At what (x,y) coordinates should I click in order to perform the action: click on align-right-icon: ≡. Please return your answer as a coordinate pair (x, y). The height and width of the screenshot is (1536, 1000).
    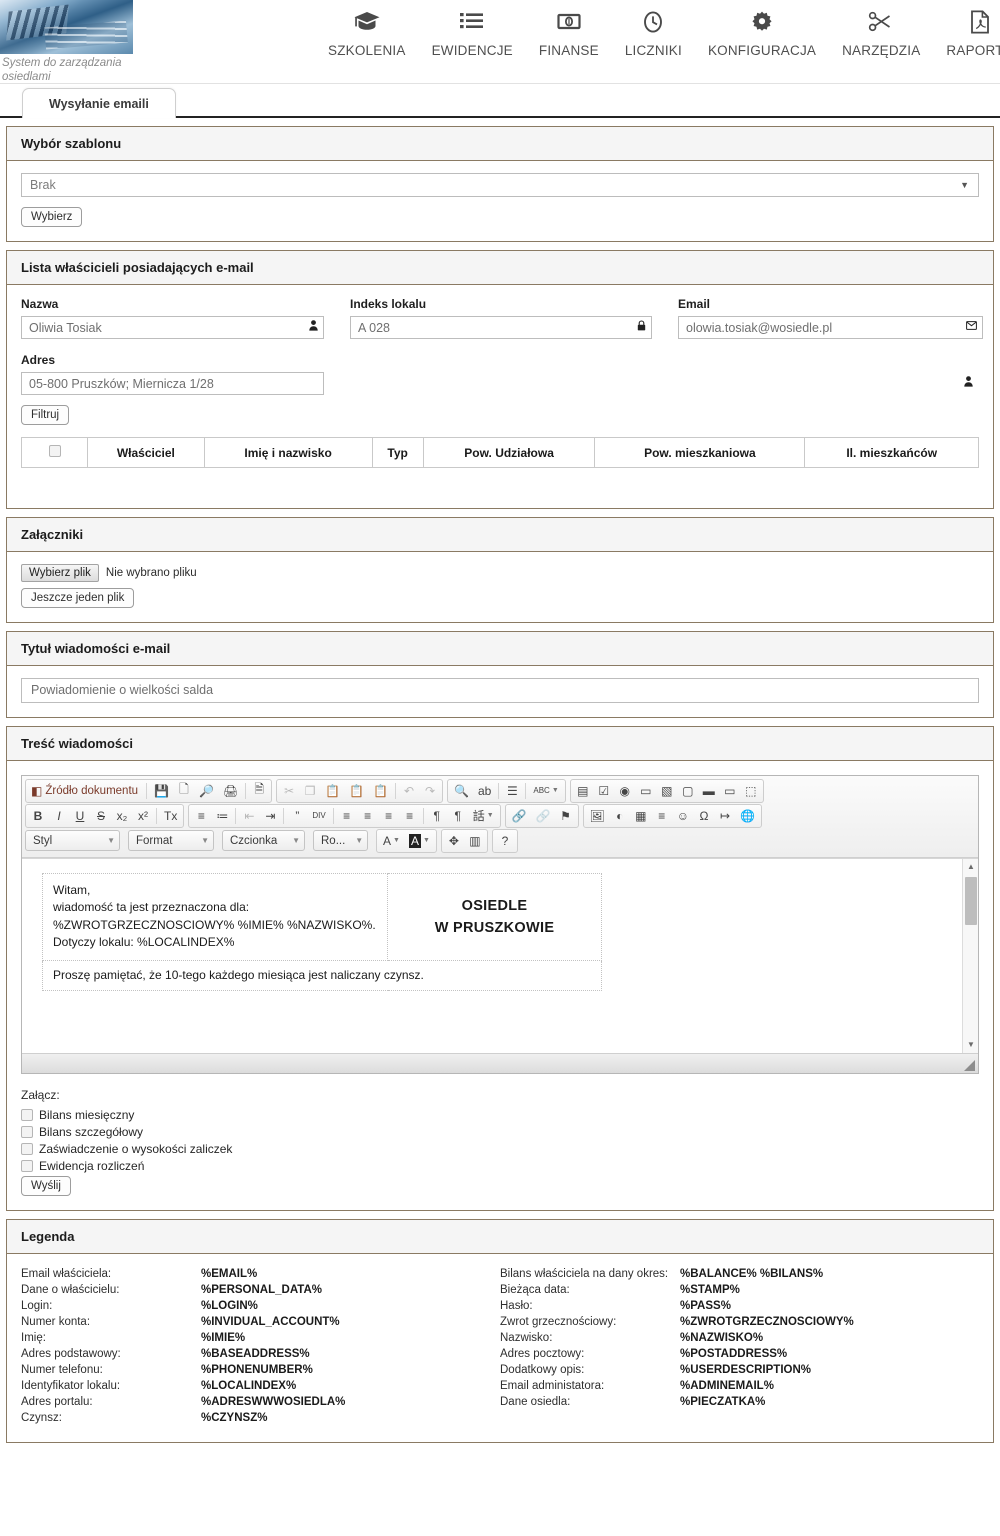
    Looking at the image, I should click on (389, 816).